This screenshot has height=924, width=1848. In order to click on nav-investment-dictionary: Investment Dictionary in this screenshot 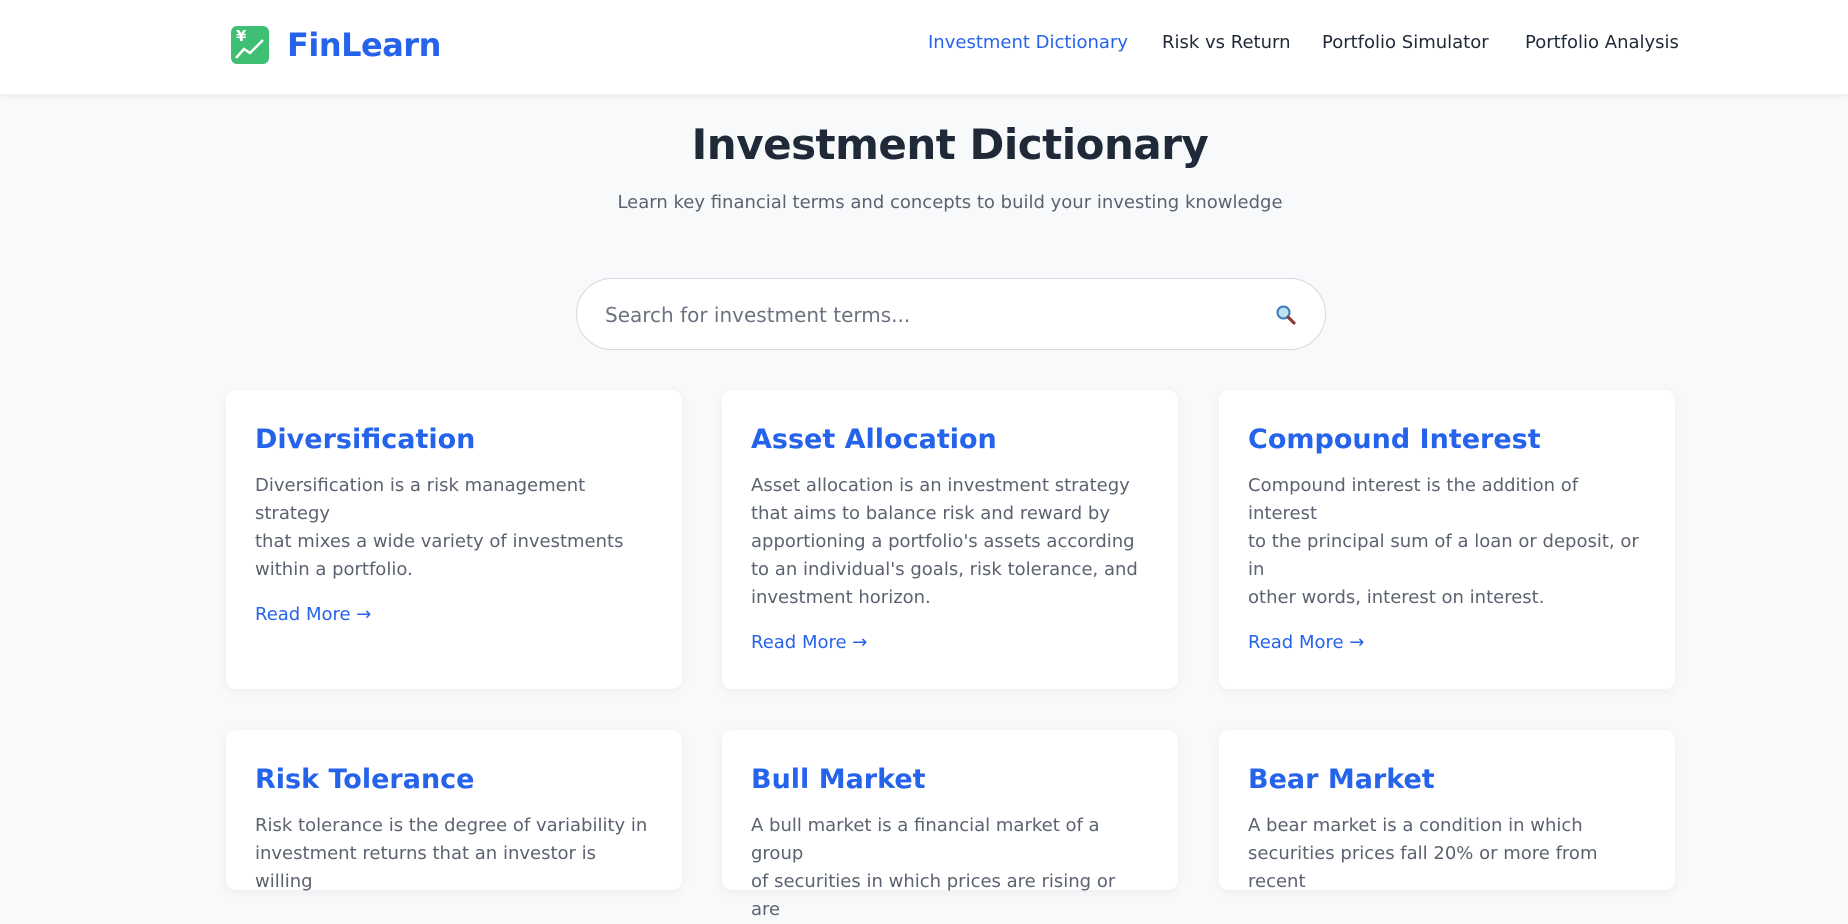, I will do `click(1028, 42)`.